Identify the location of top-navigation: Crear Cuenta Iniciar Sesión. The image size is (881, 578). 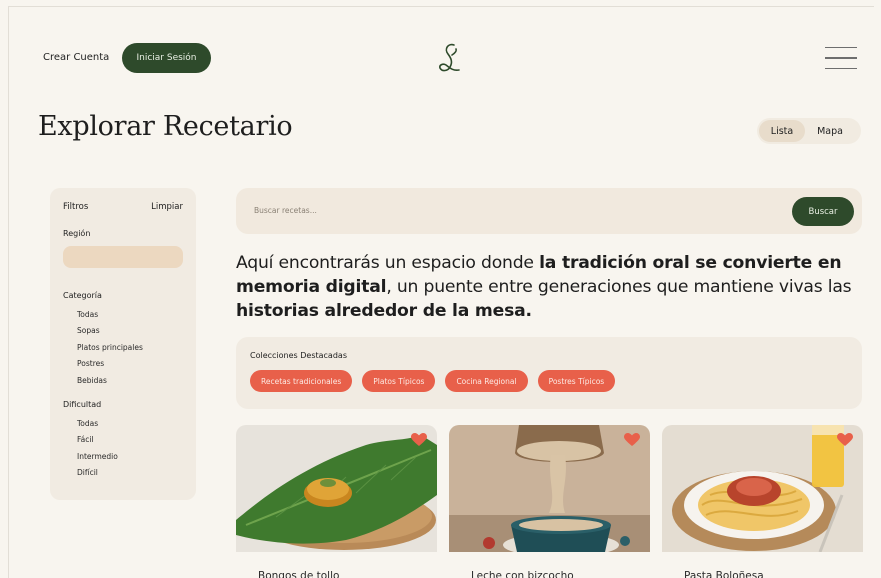
(441, 59).